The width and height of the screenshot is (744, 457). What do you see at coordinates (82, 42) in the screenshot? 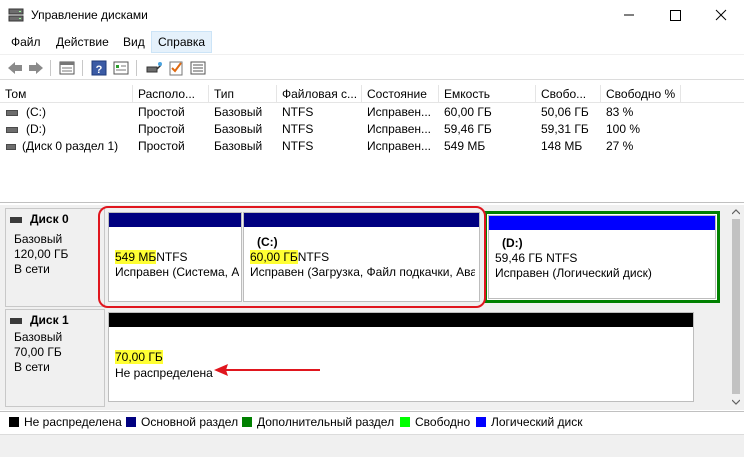
I see `menu-action: Действие` at bounding box center [82, 42].